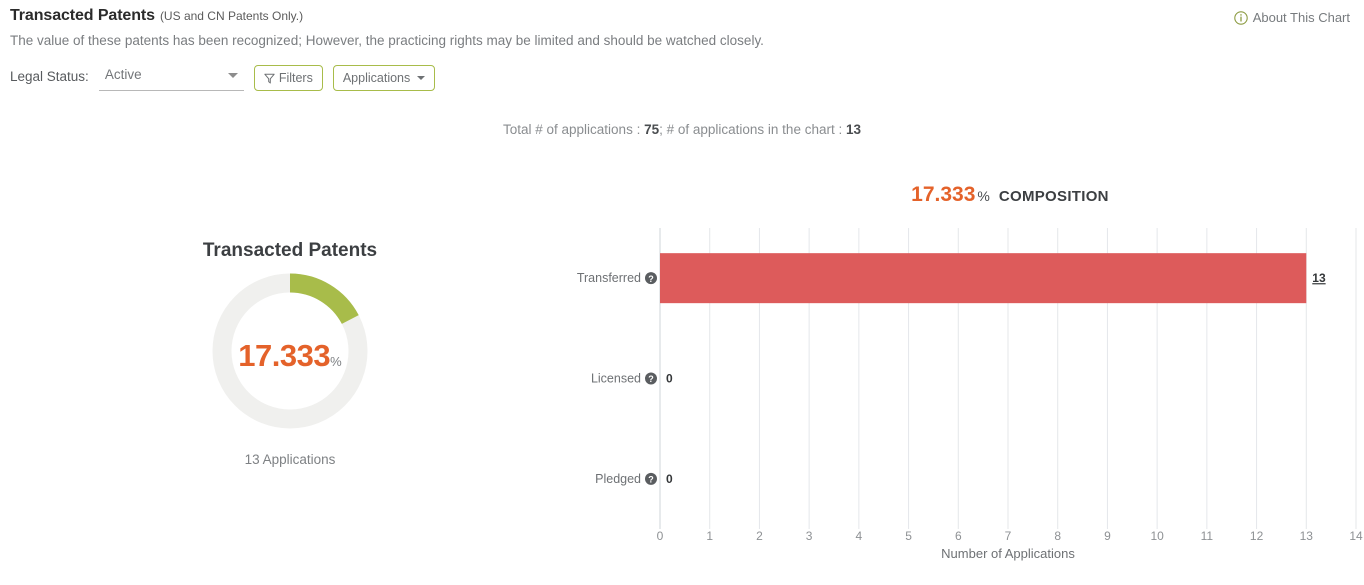 The width and height of the screenshot is (1364, 585). Describe the element at coordinates (1107, 536) in the screenshot. I see `chart-x-tick-label: 9` at that location.